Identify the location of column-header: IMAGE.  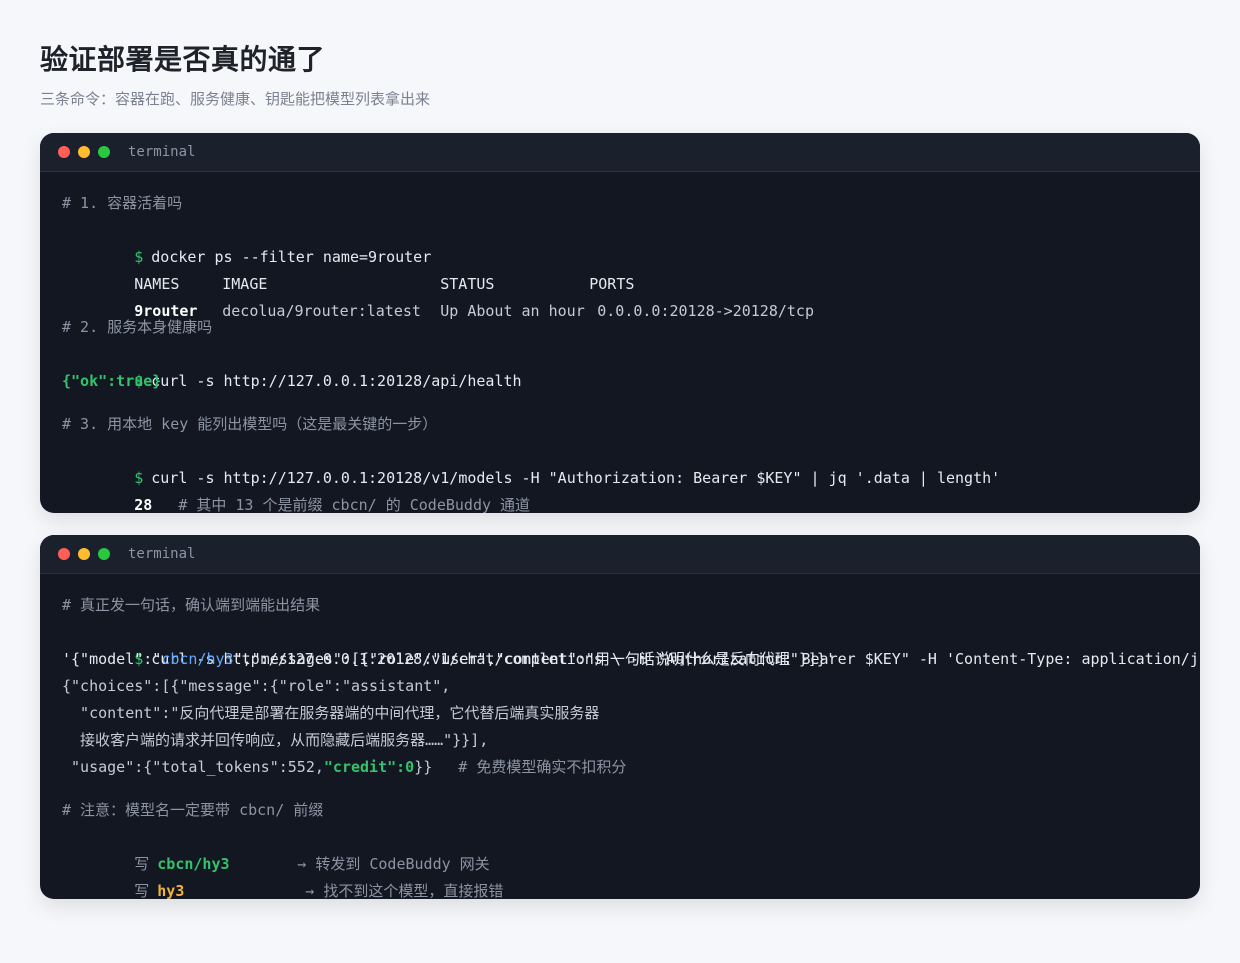
(245, 284).